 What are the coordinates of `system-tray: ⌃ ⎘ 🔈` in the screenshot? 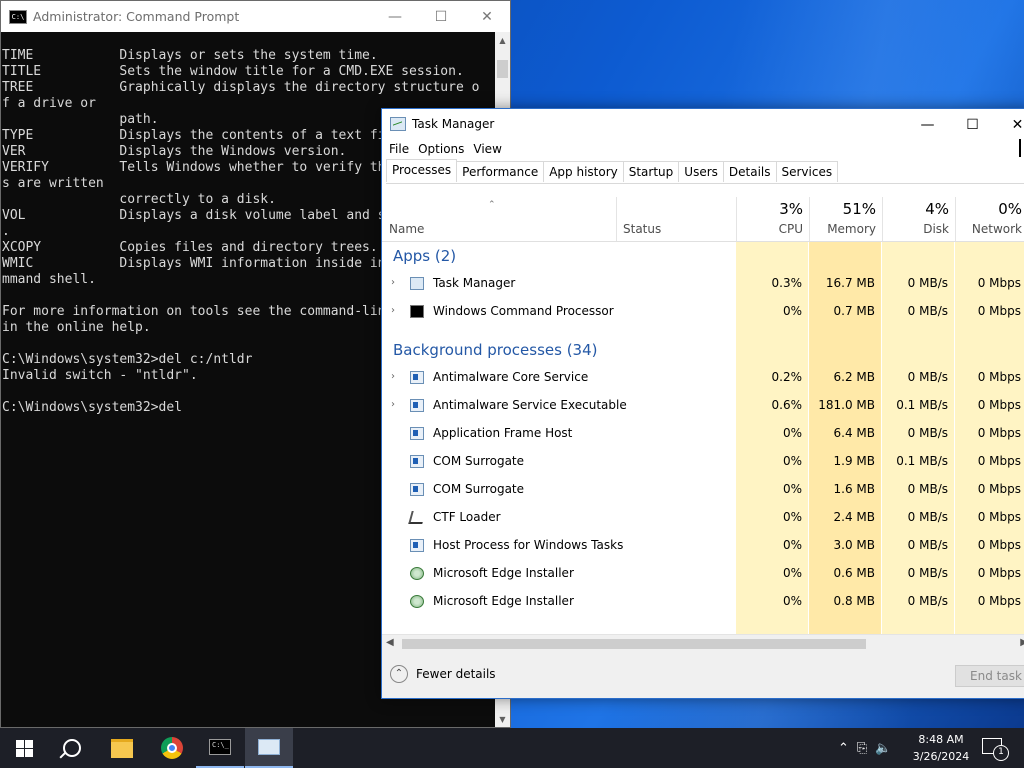 It's located at (865, 748).